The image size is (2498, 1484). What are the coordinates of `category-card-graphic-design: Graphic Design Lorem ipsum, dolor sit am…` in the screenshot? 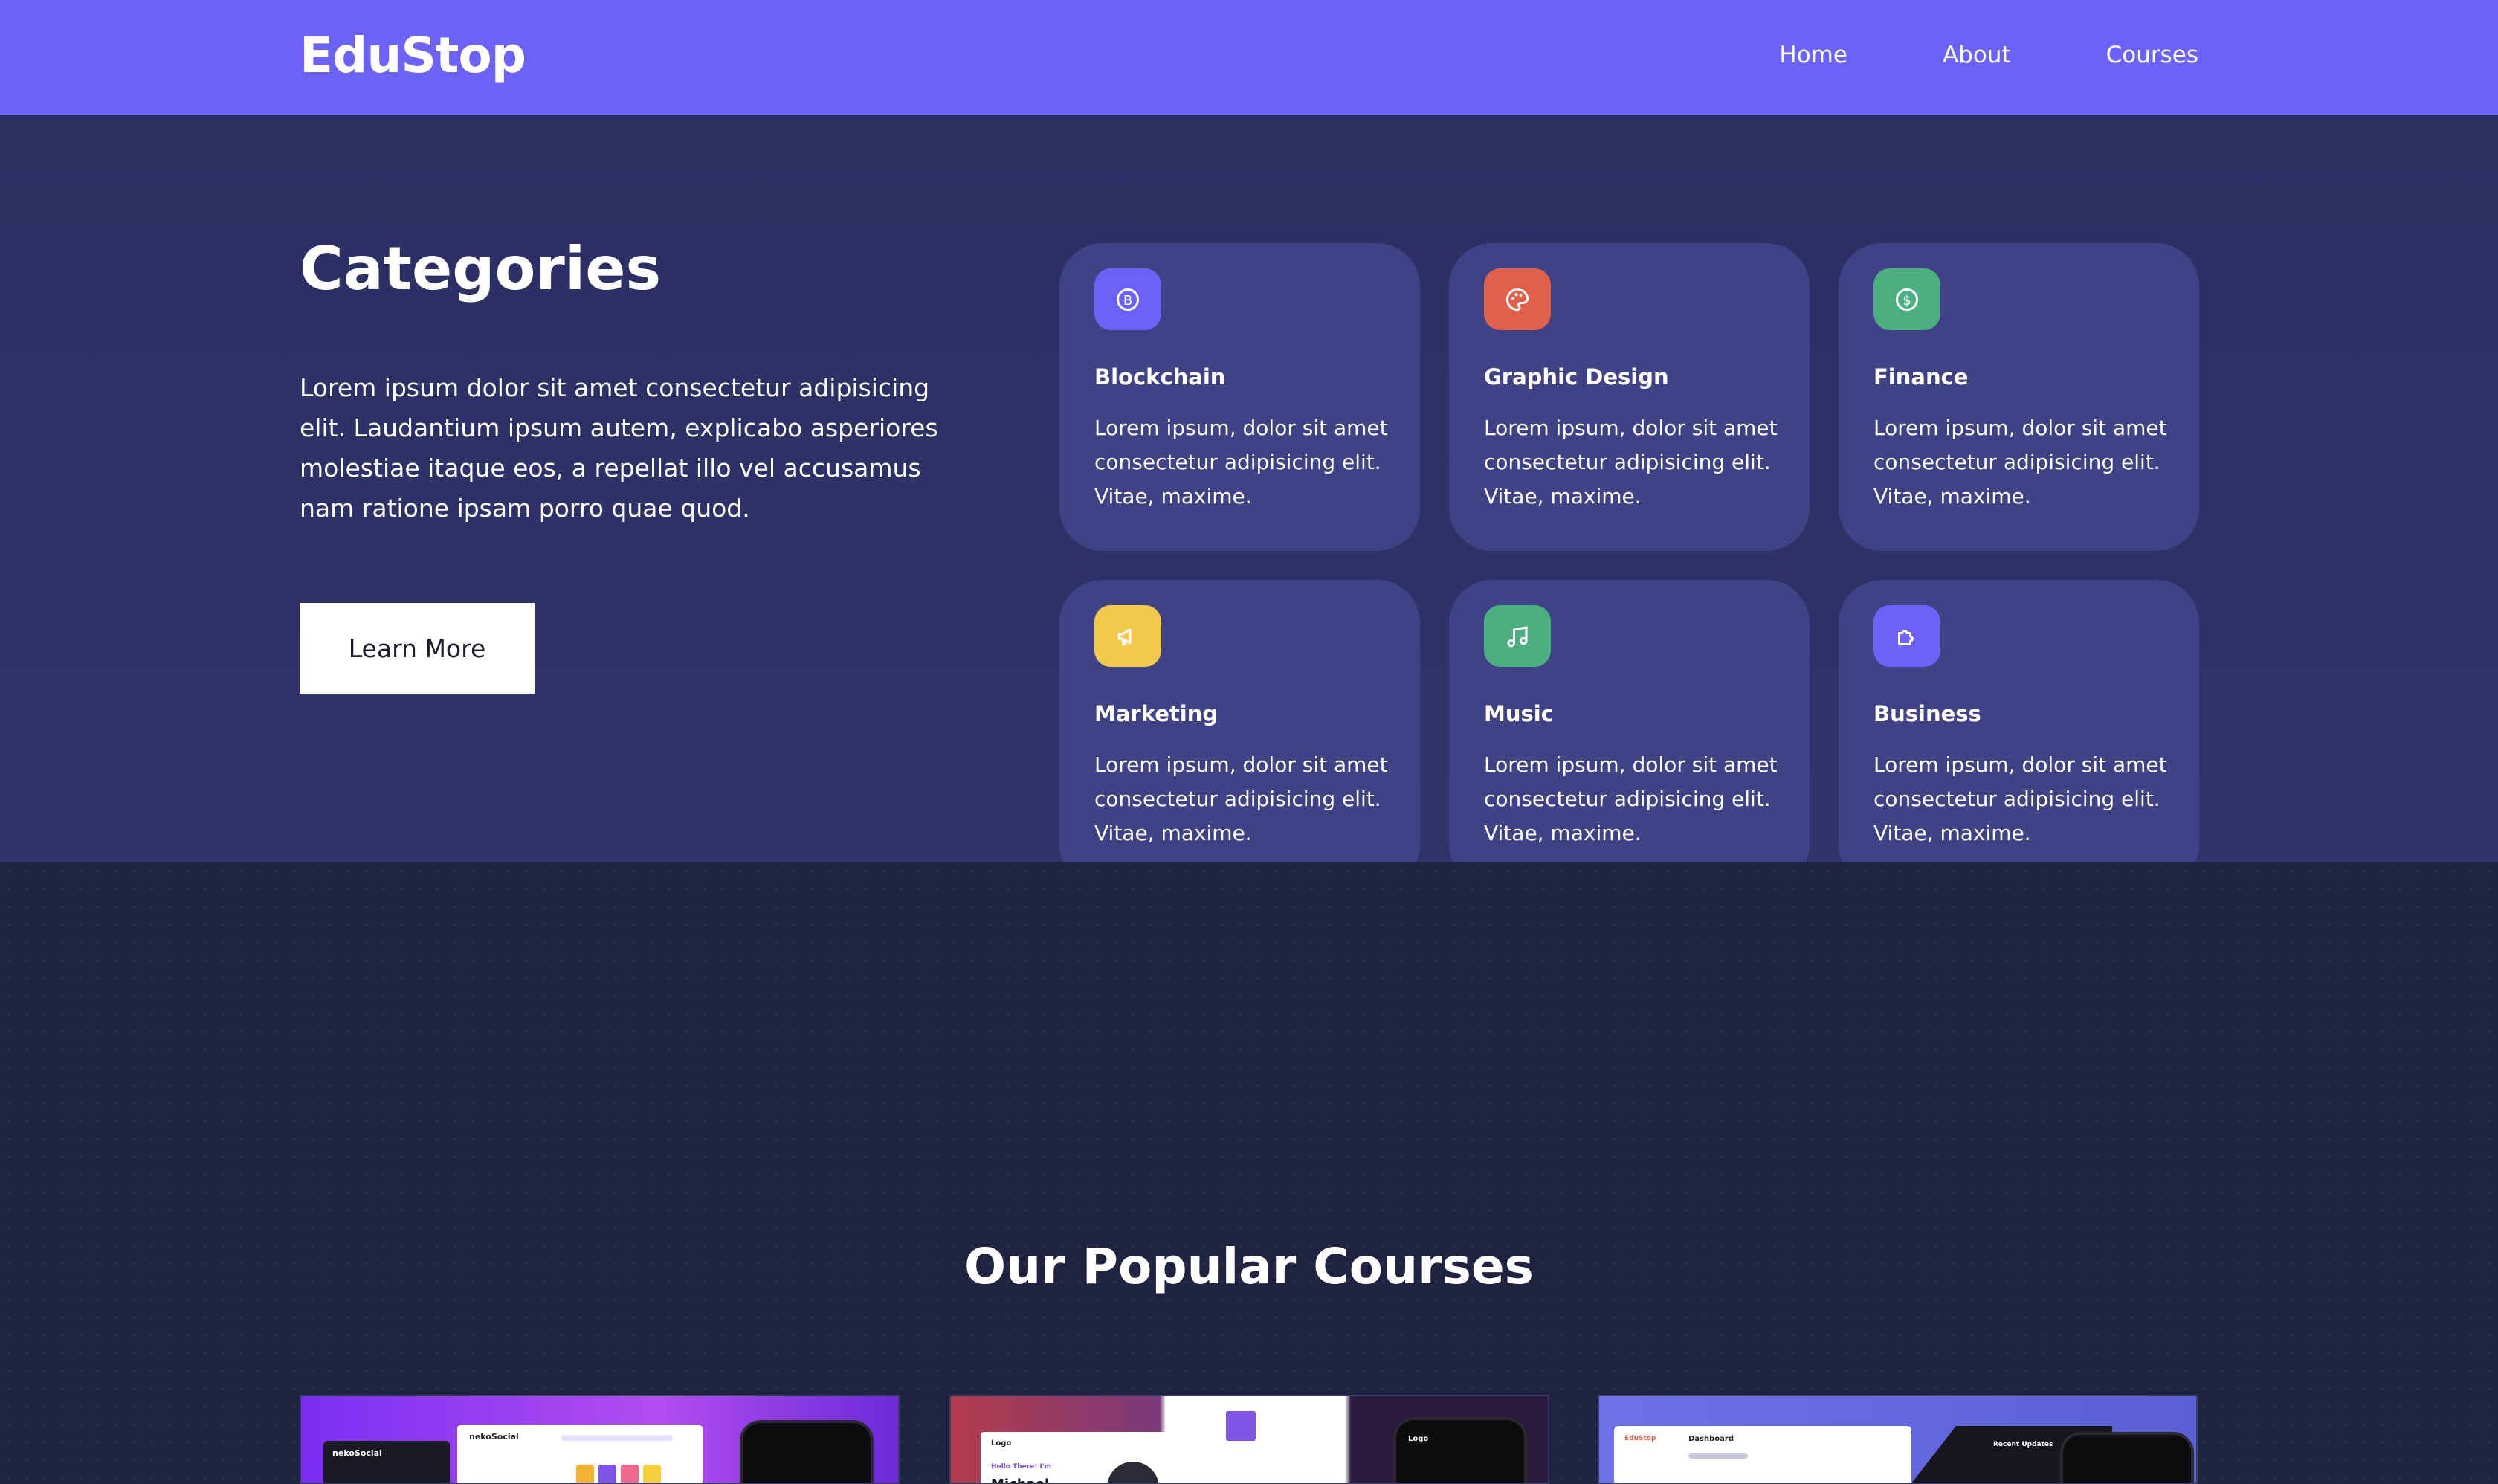 It's located at (1630, 397).